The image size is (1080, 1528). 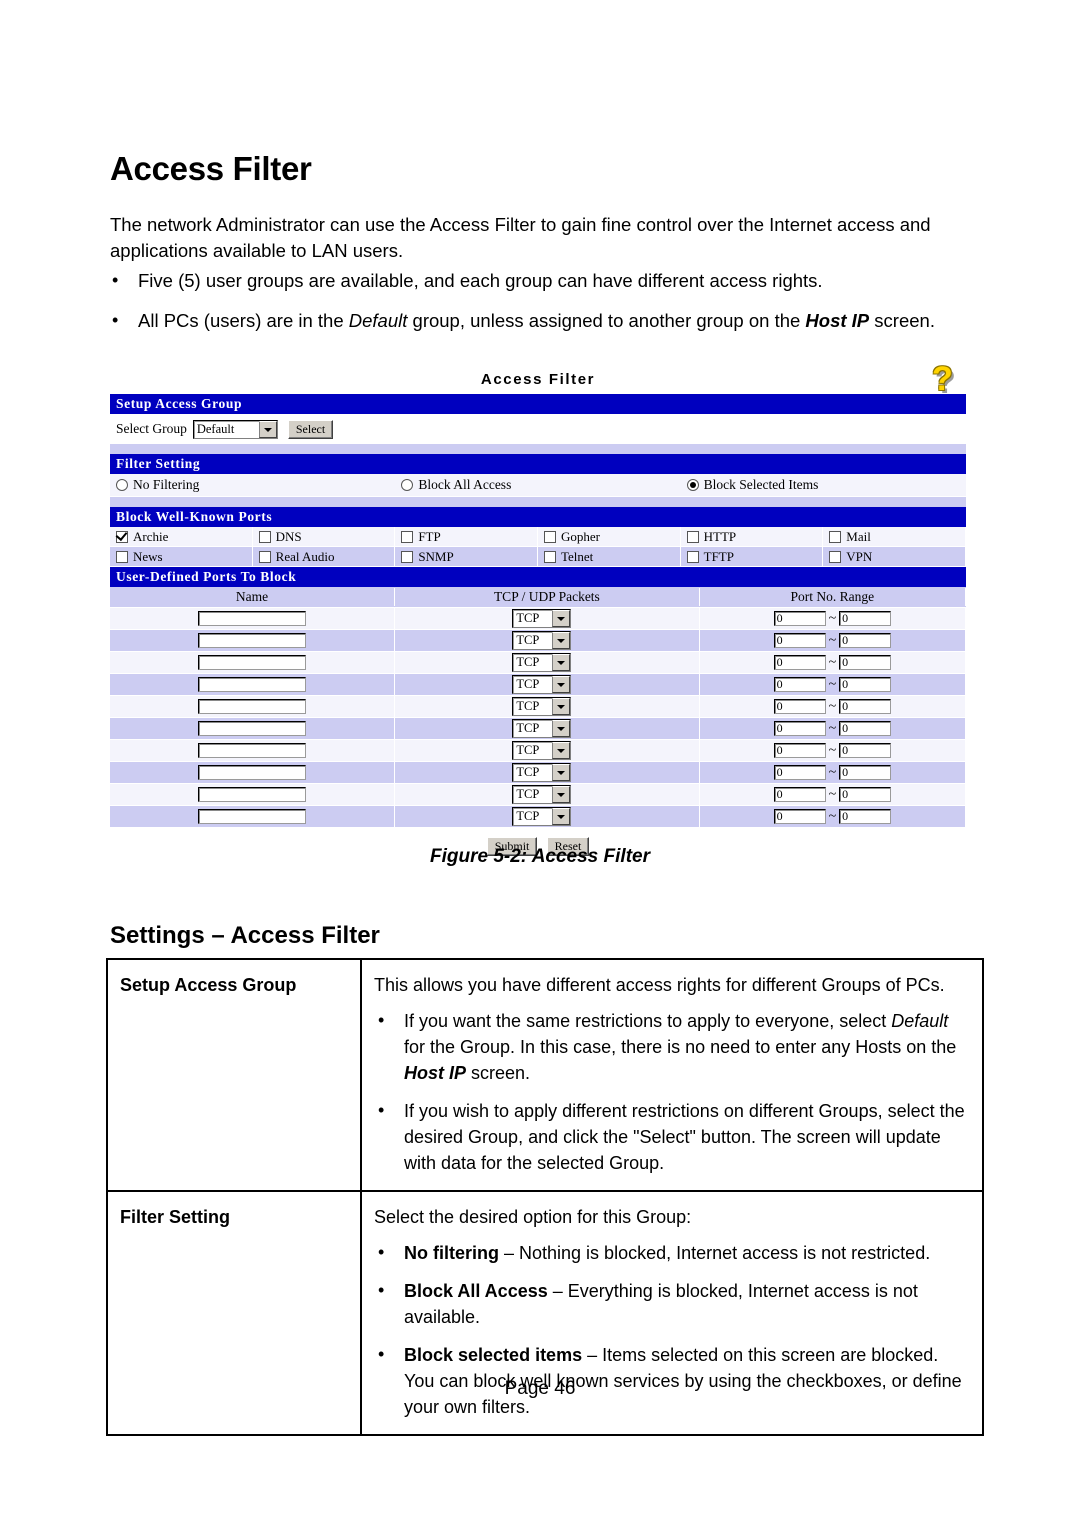 I want to click on checkbox-label: News, so click(x=148, y=556).